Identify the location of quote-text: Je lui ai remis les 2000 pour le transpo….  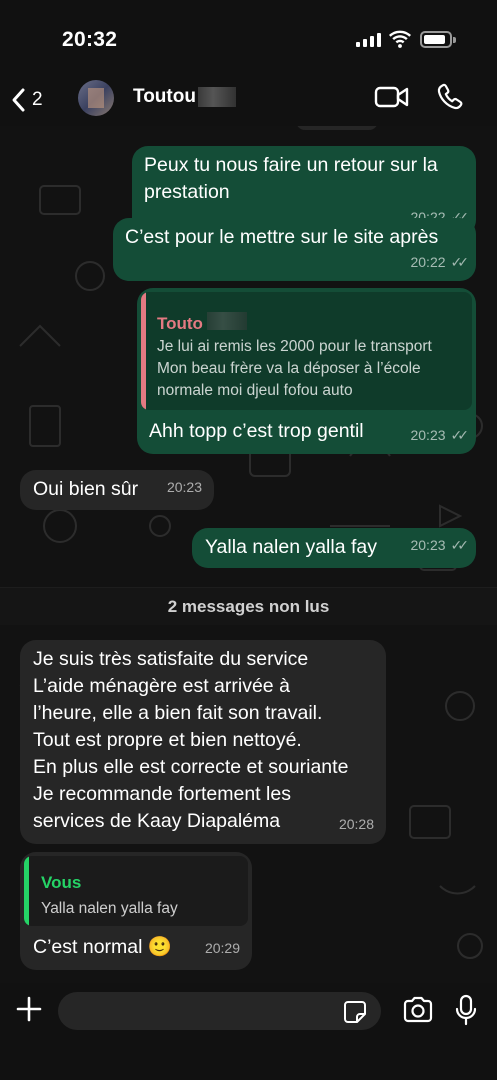
(294, 346).